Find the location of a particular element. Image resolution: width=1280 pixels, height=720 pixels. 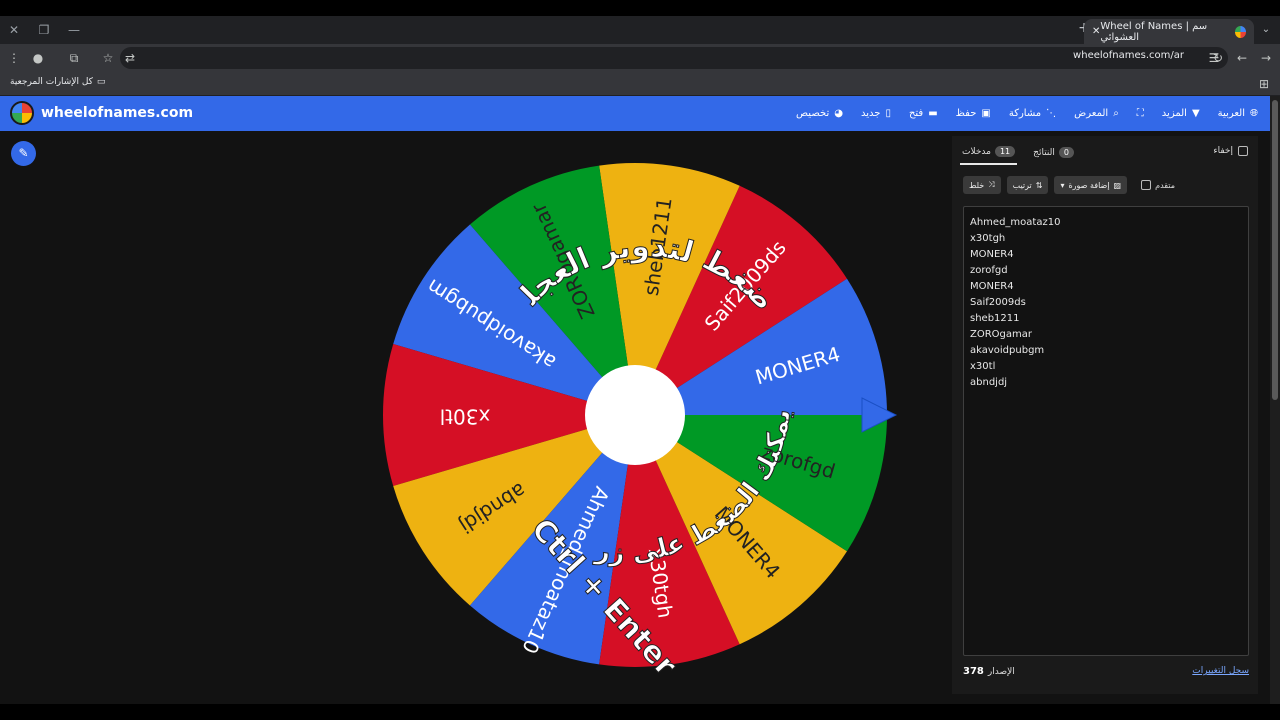

folder-open-icon: ▬ is located at coordinates (933, 113).